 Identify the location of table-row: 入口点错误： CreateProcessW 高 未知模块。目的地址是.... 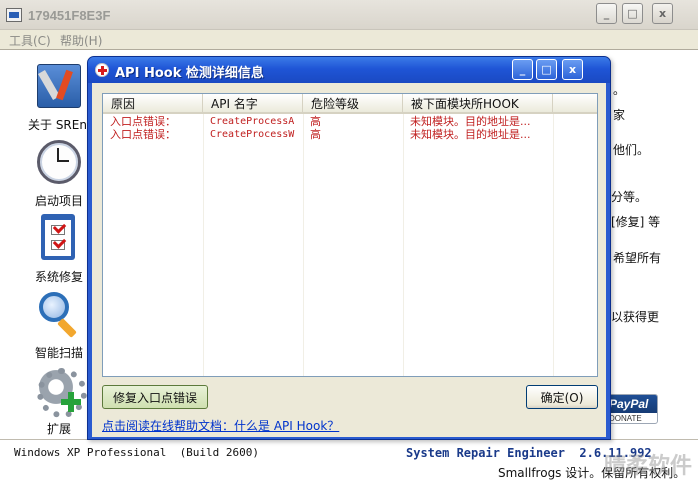
(350, 134).